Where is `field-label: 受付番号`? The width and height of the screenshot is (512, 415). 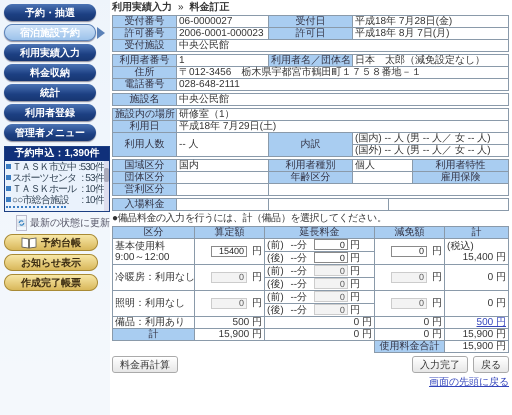
field-label: 受付番号 is located at coordinates (144, 22).